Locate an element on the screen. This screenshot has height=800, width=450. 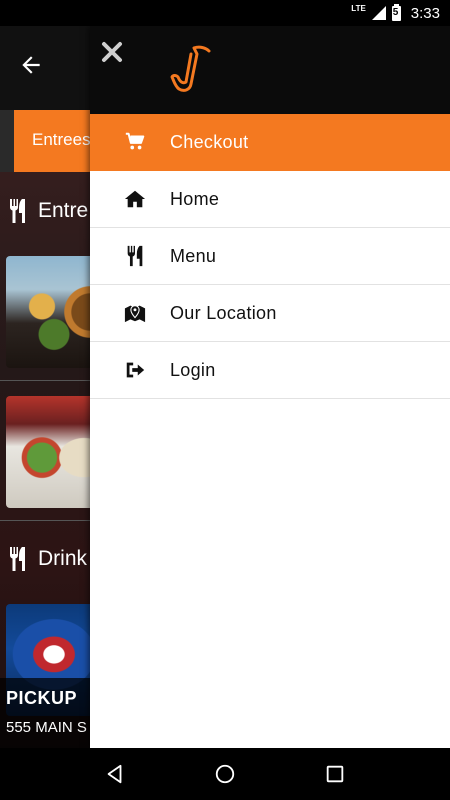
clock: 3:33 is located at coordinates (425, 13).